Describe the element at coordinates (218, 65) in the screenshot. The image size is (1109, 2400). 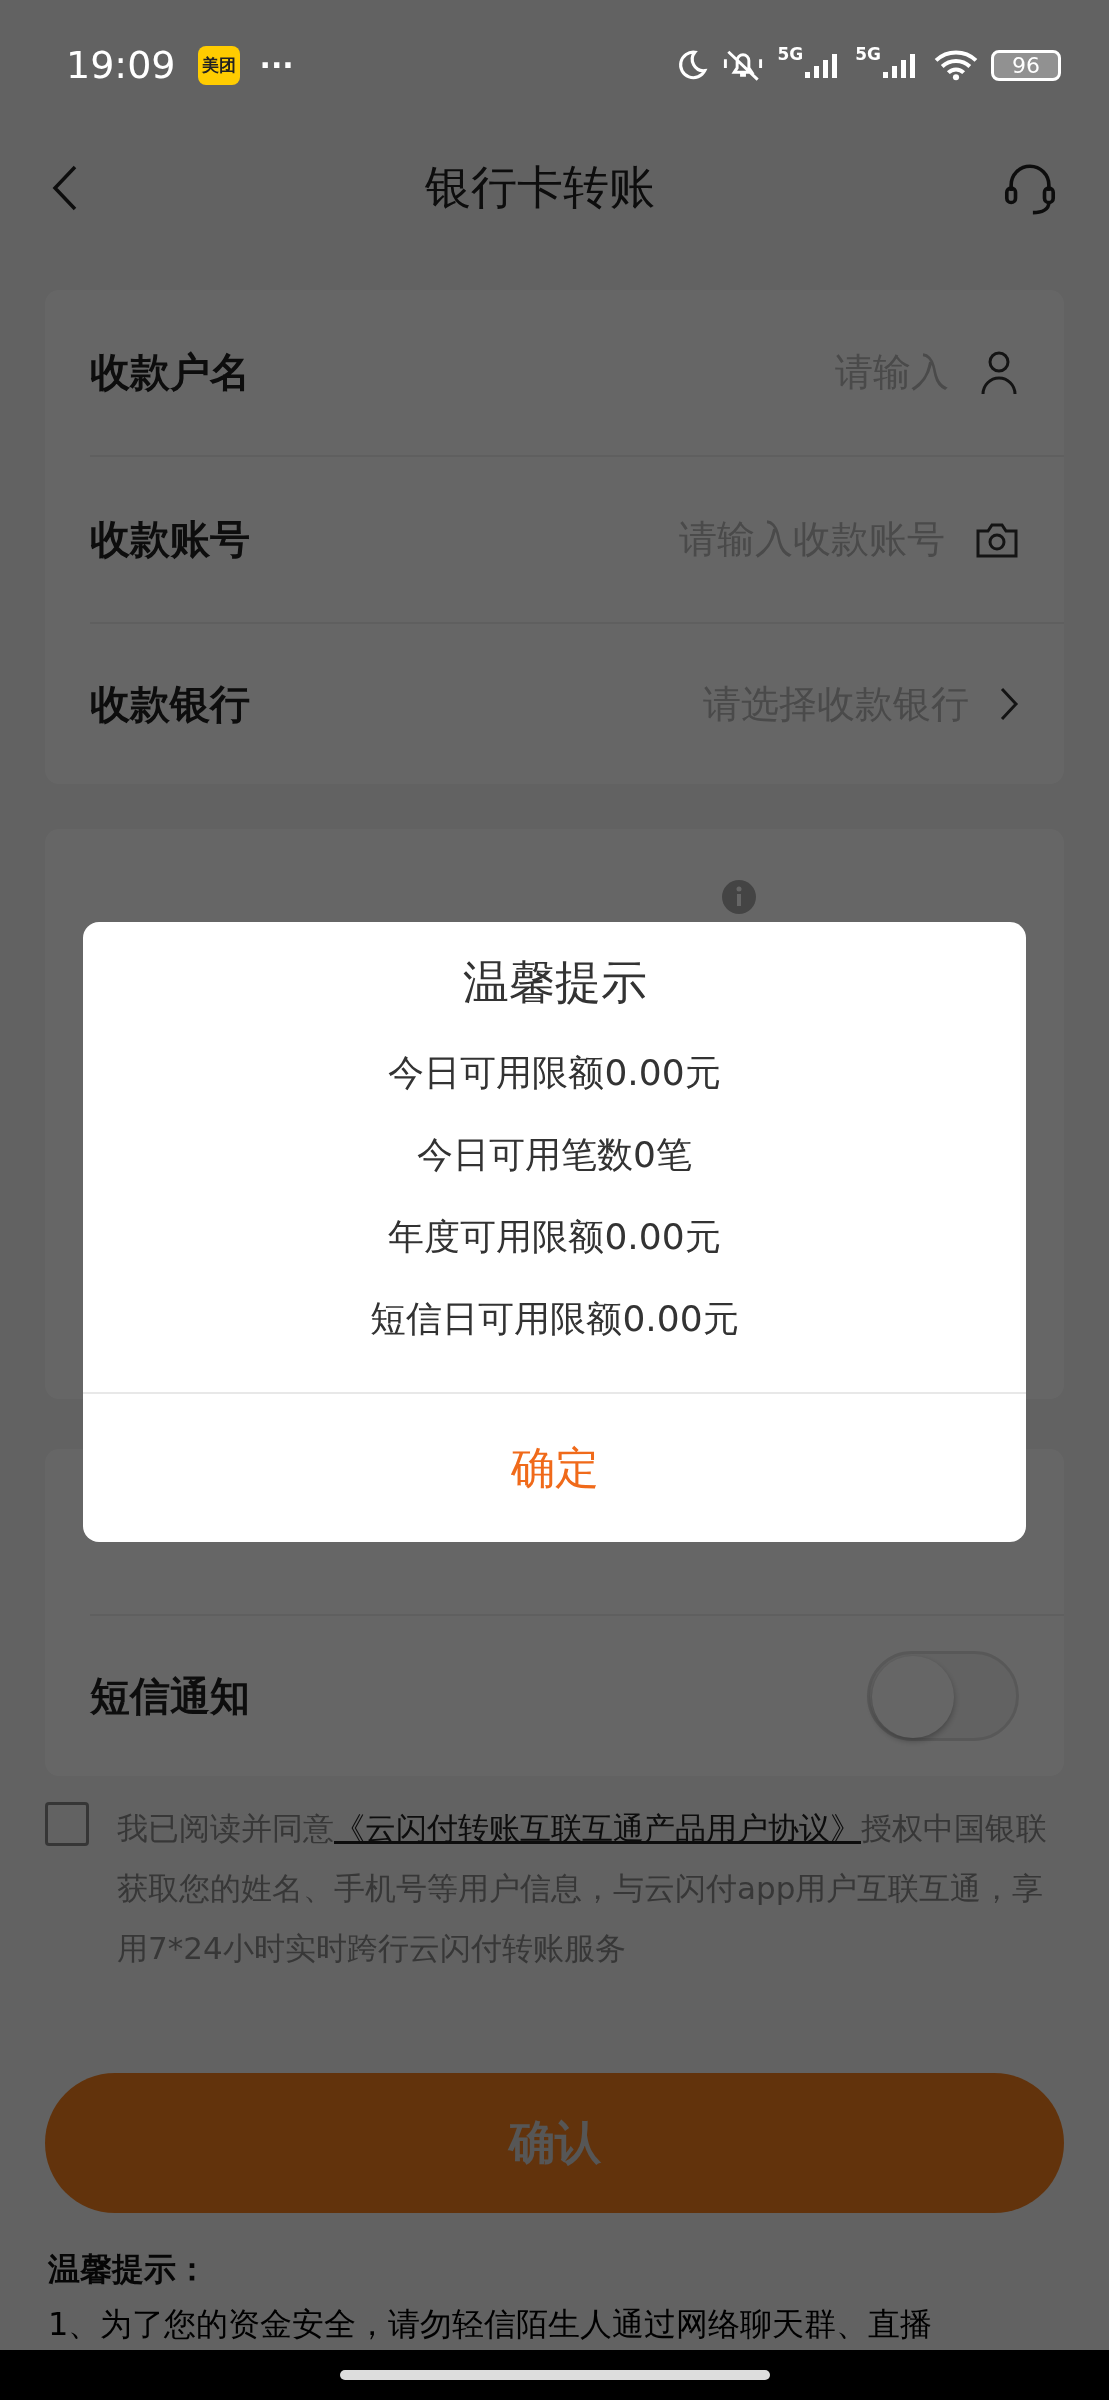
I see `app-badge: 美团` at that location.